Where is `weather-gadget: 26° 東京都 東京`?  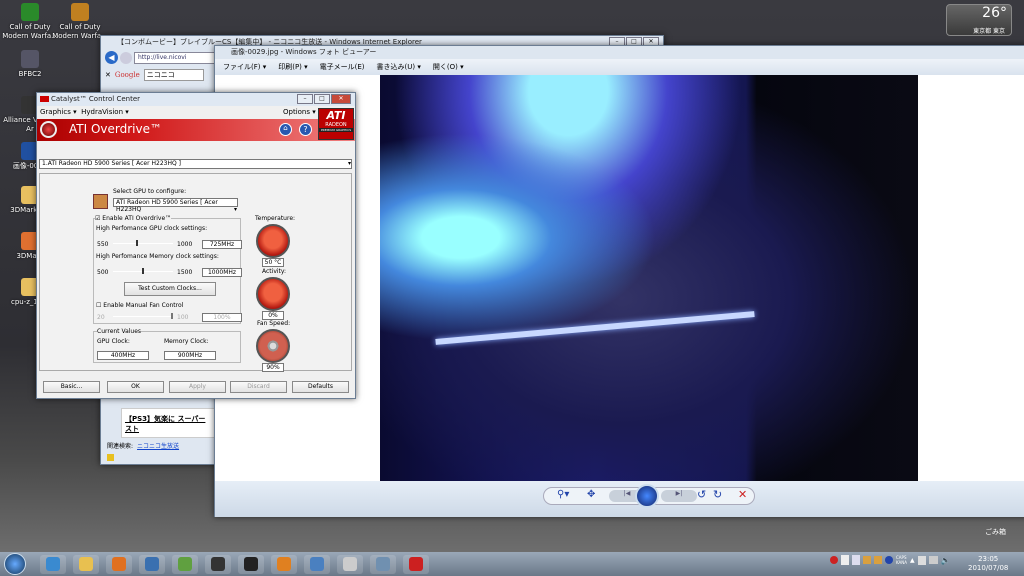 weather-gadget: 26° 東京都 東京 is located at coordinates (979, 20).